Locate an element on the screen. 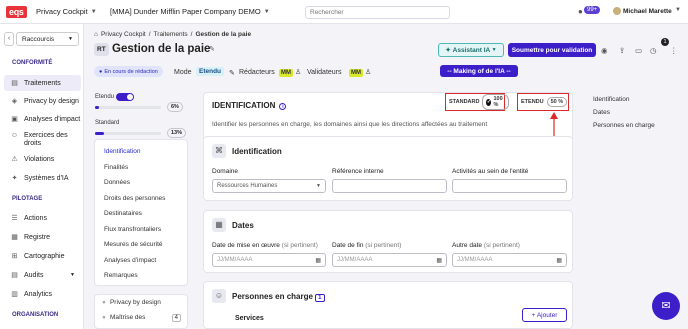  more-icon: ⋮ is located at coordinates (674, 50).